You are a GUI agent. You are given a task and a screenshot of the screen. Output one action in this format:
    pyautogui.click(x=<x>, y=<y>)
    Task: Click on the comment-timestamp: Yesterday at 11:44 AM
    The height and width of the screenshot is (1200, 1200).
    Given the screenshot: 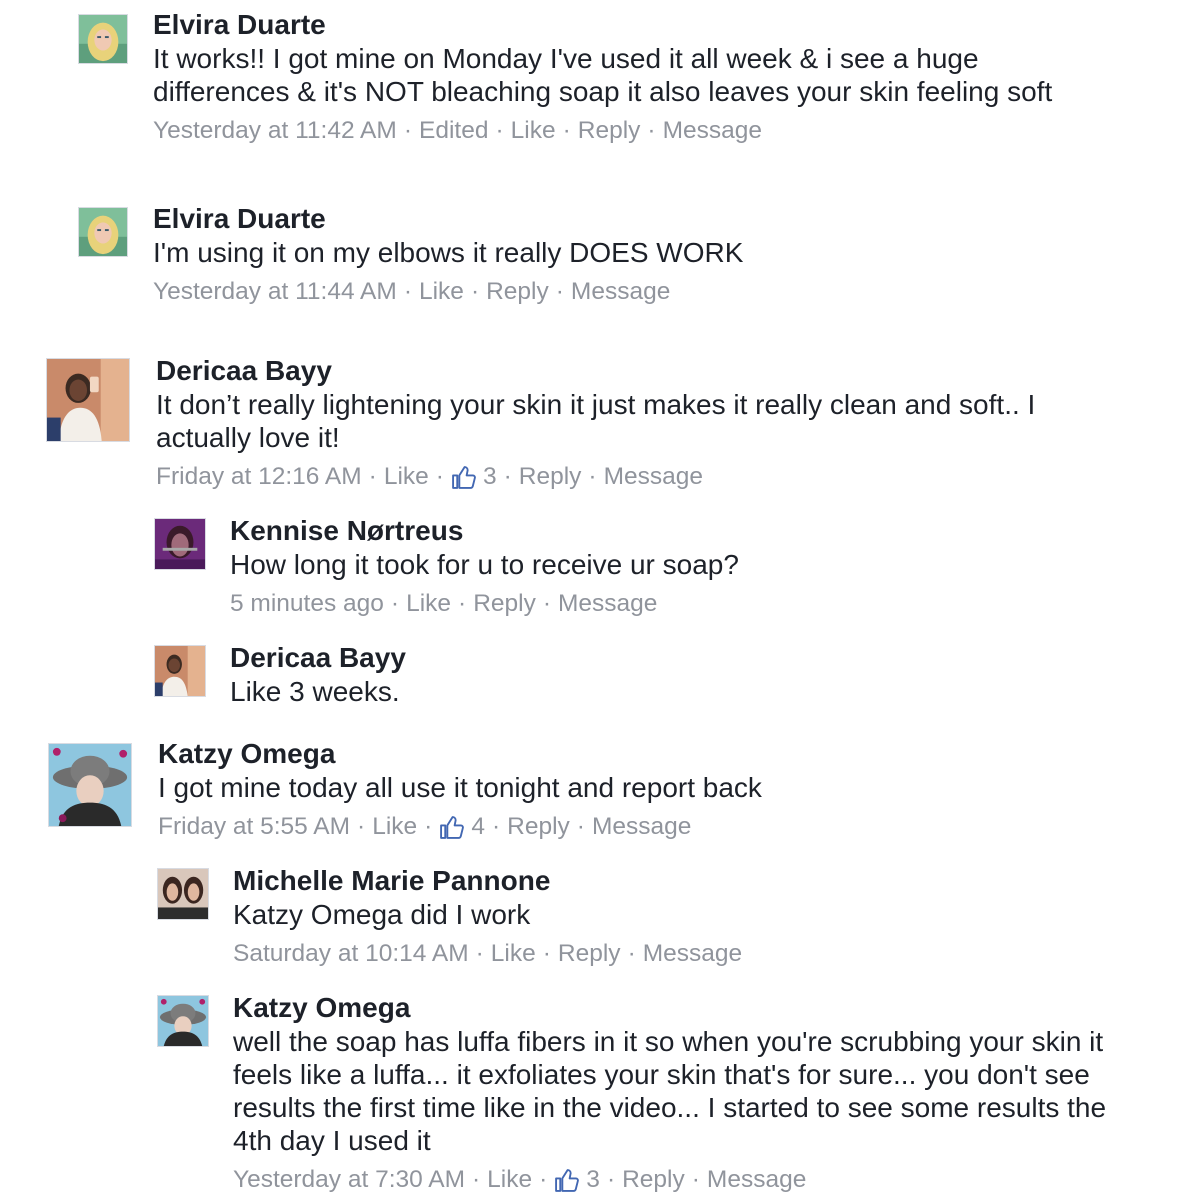 What is the action you would take?
    pyautogui.click(x=275, y=292)
    